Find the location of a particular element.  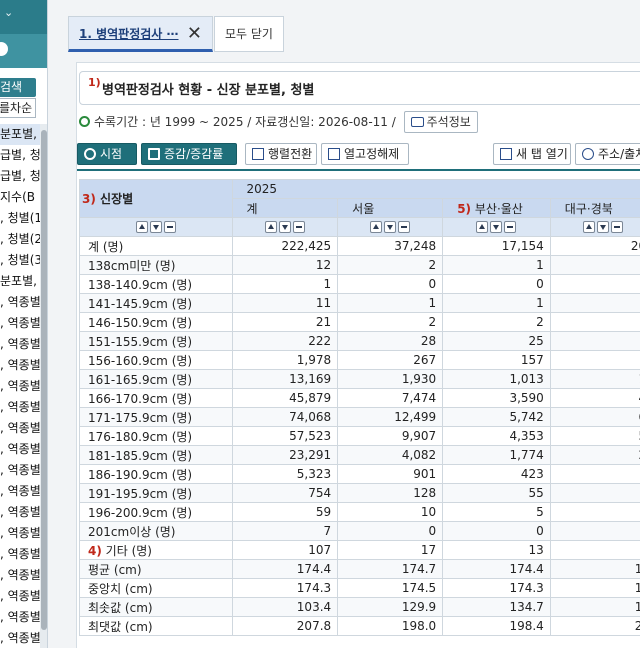

table-cell: 174.4 is located at coordinates (285, 569).